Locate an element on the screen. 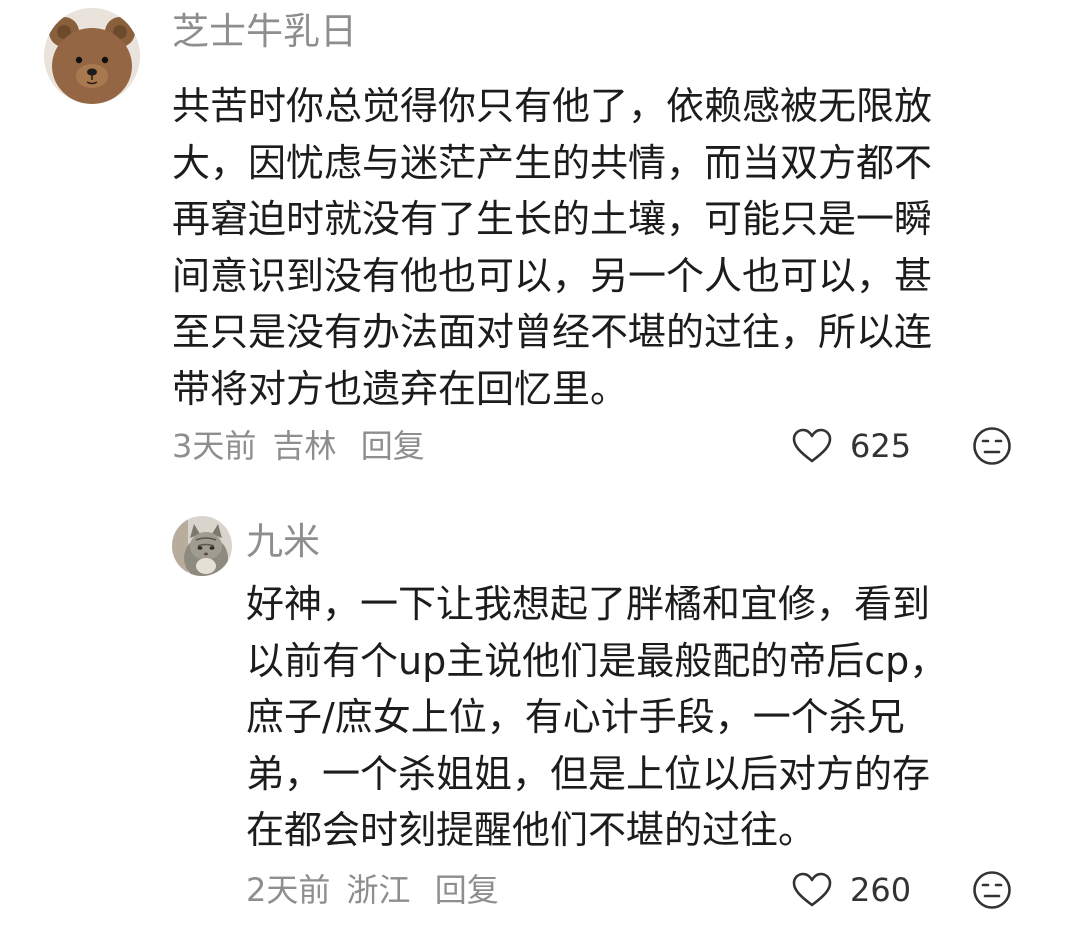  like-button: 260 is located at coordinates (851, 890).